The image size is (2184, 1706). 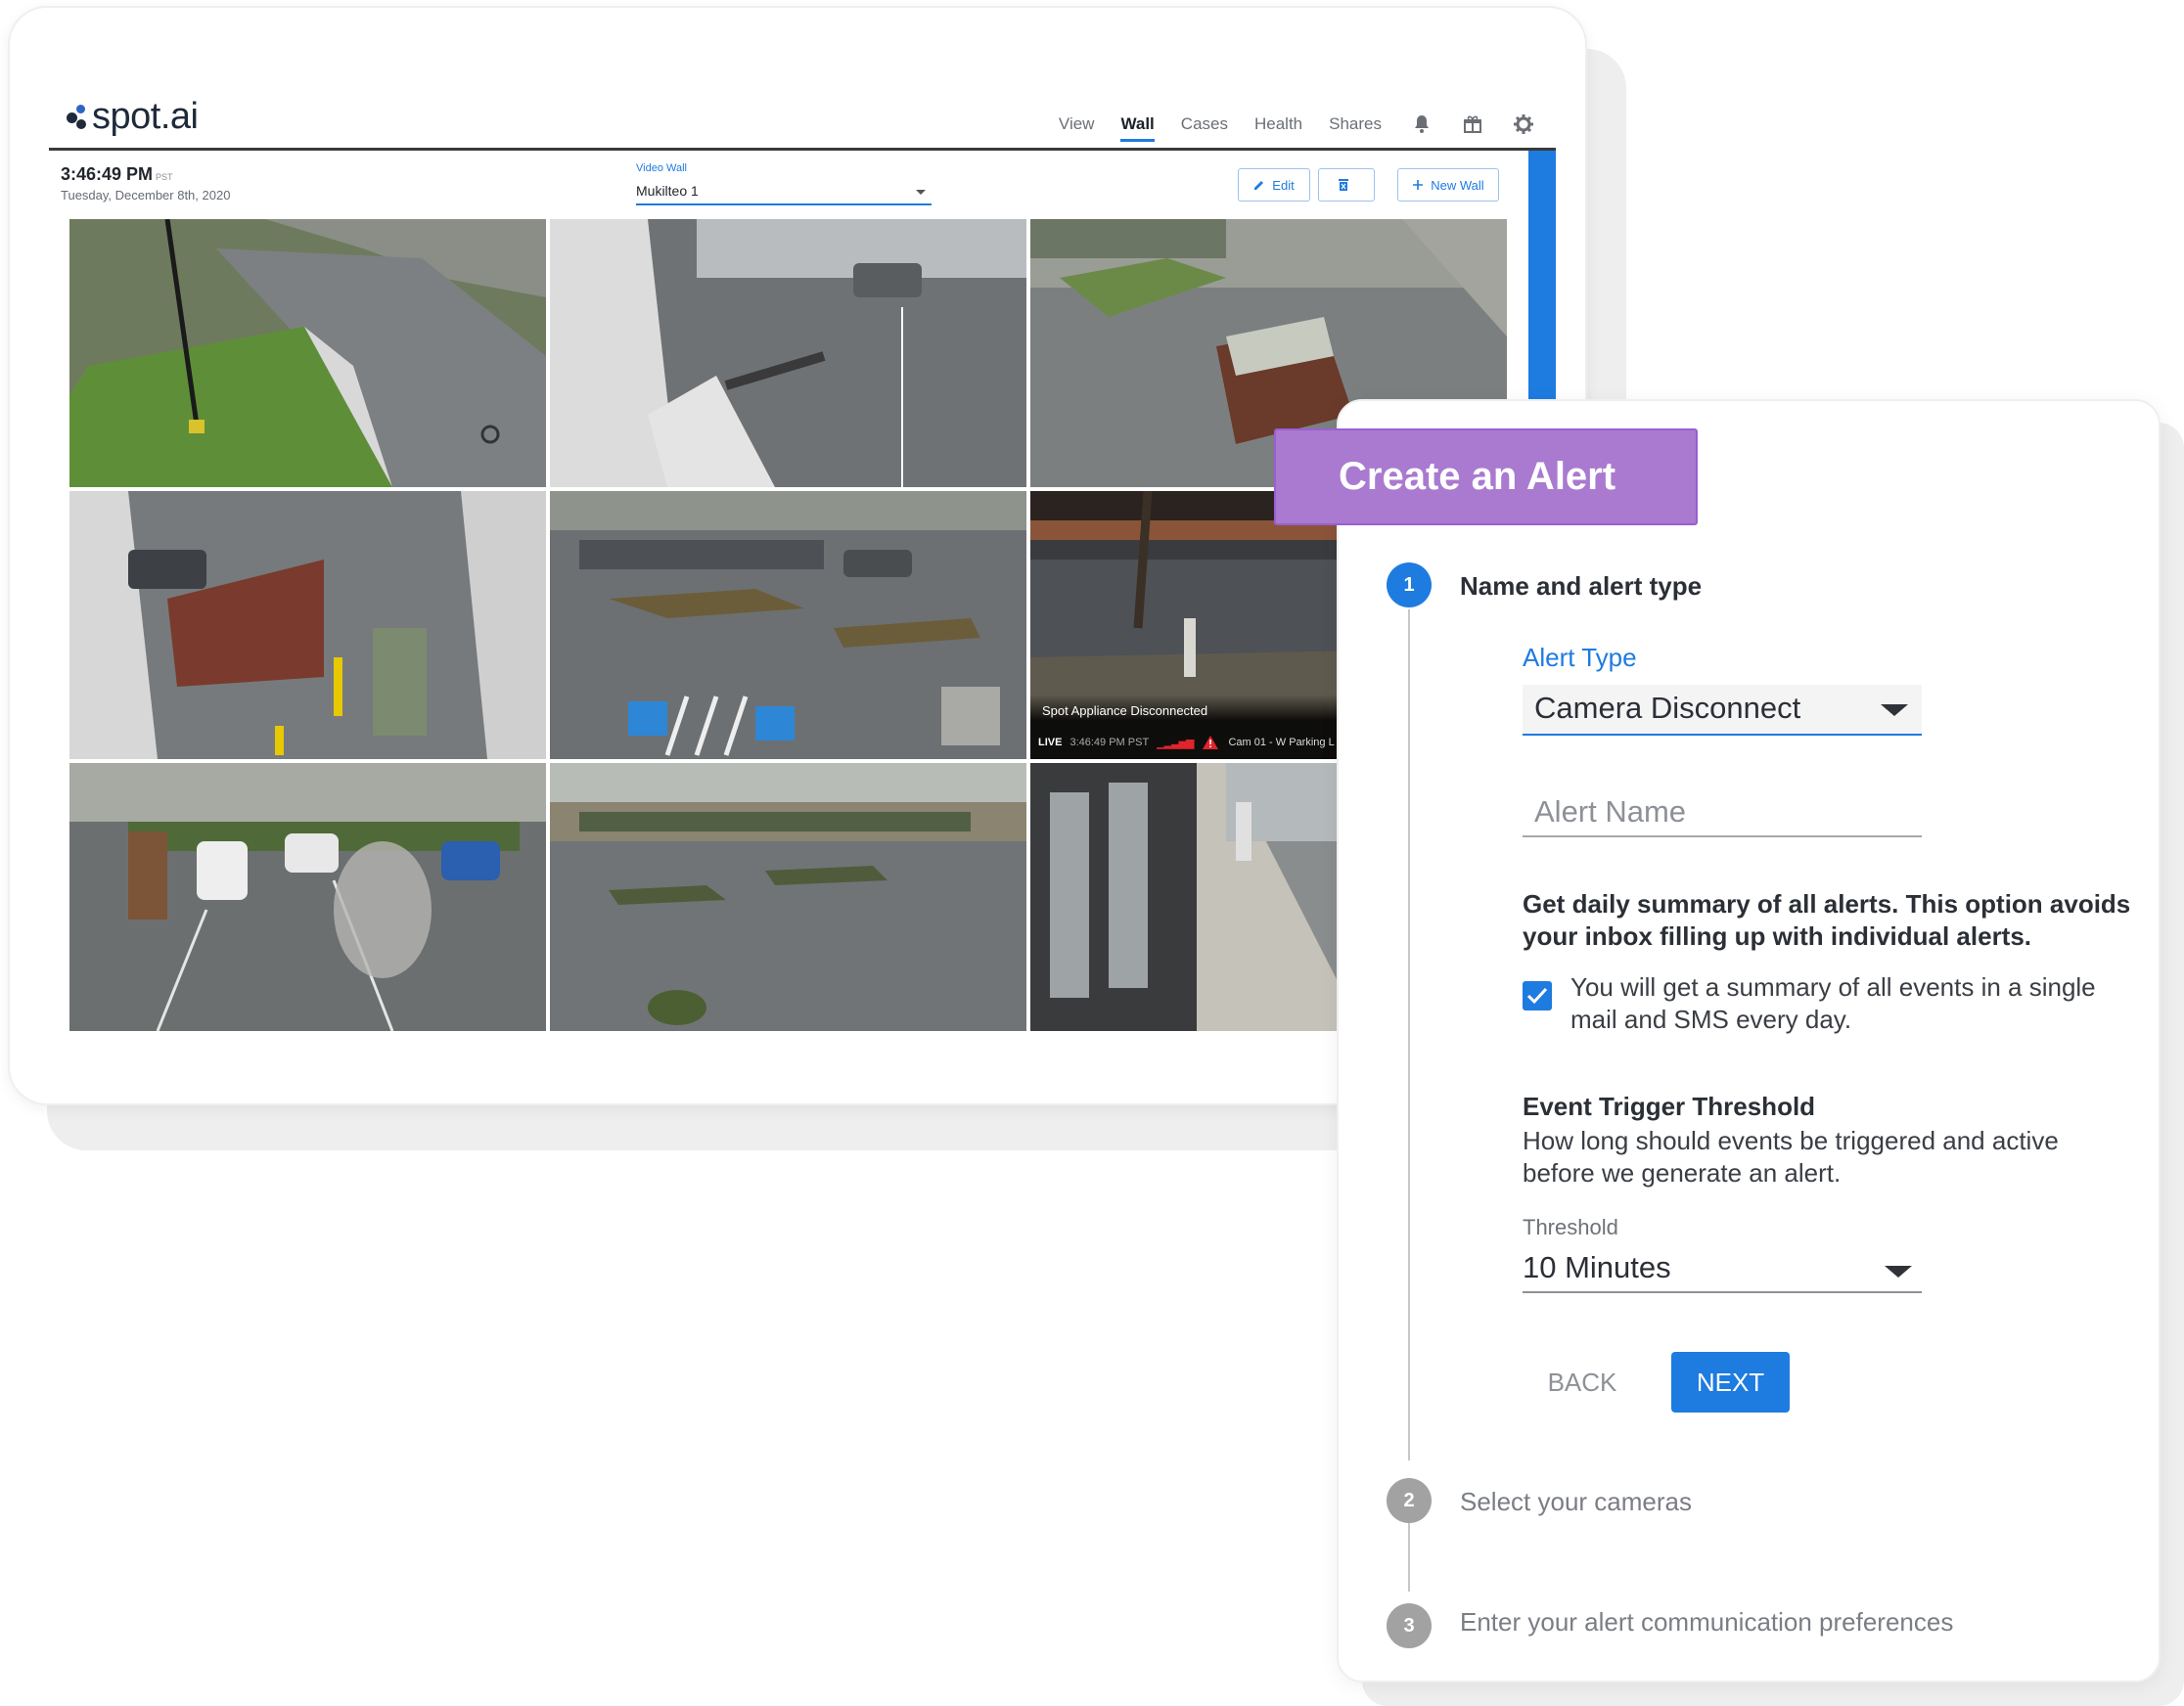 What do you see at coordinates (1472, 124) in the screenshot?
I see `gift-box-icon` at bounding box center [1472, 124].